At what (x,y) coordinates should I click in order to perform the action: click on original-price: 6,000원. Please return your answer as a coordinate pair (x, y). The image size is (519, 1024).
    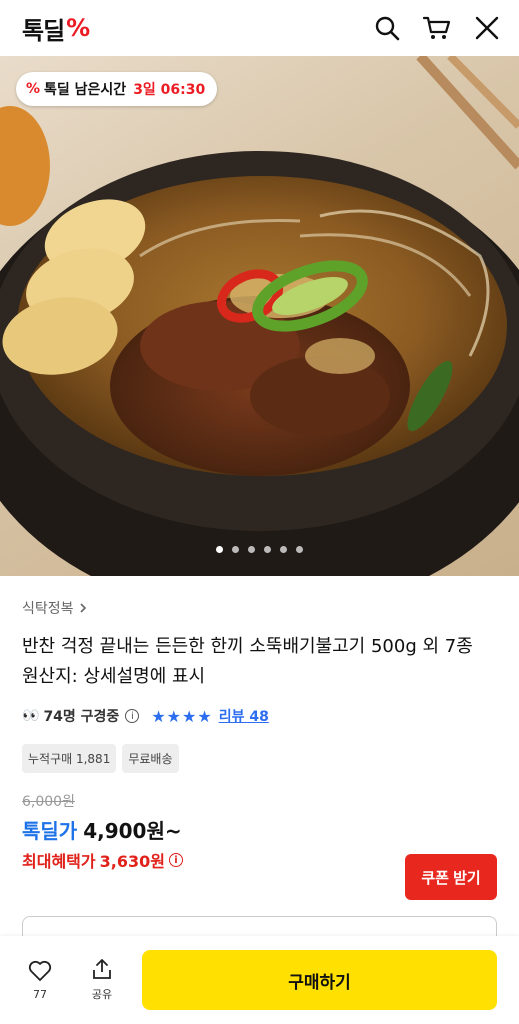
    Looking at the image, I should click on (48, 802).